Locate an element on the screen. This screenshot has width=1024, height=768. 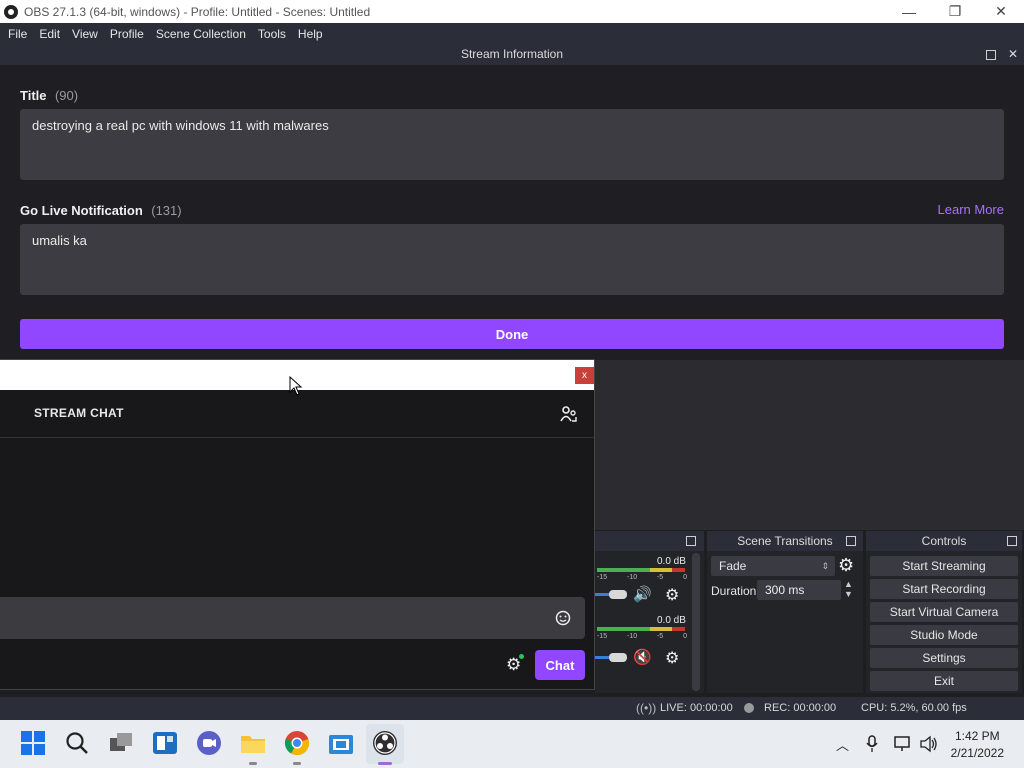
duration-input: 300 ms is located at coordinates (799, 590).